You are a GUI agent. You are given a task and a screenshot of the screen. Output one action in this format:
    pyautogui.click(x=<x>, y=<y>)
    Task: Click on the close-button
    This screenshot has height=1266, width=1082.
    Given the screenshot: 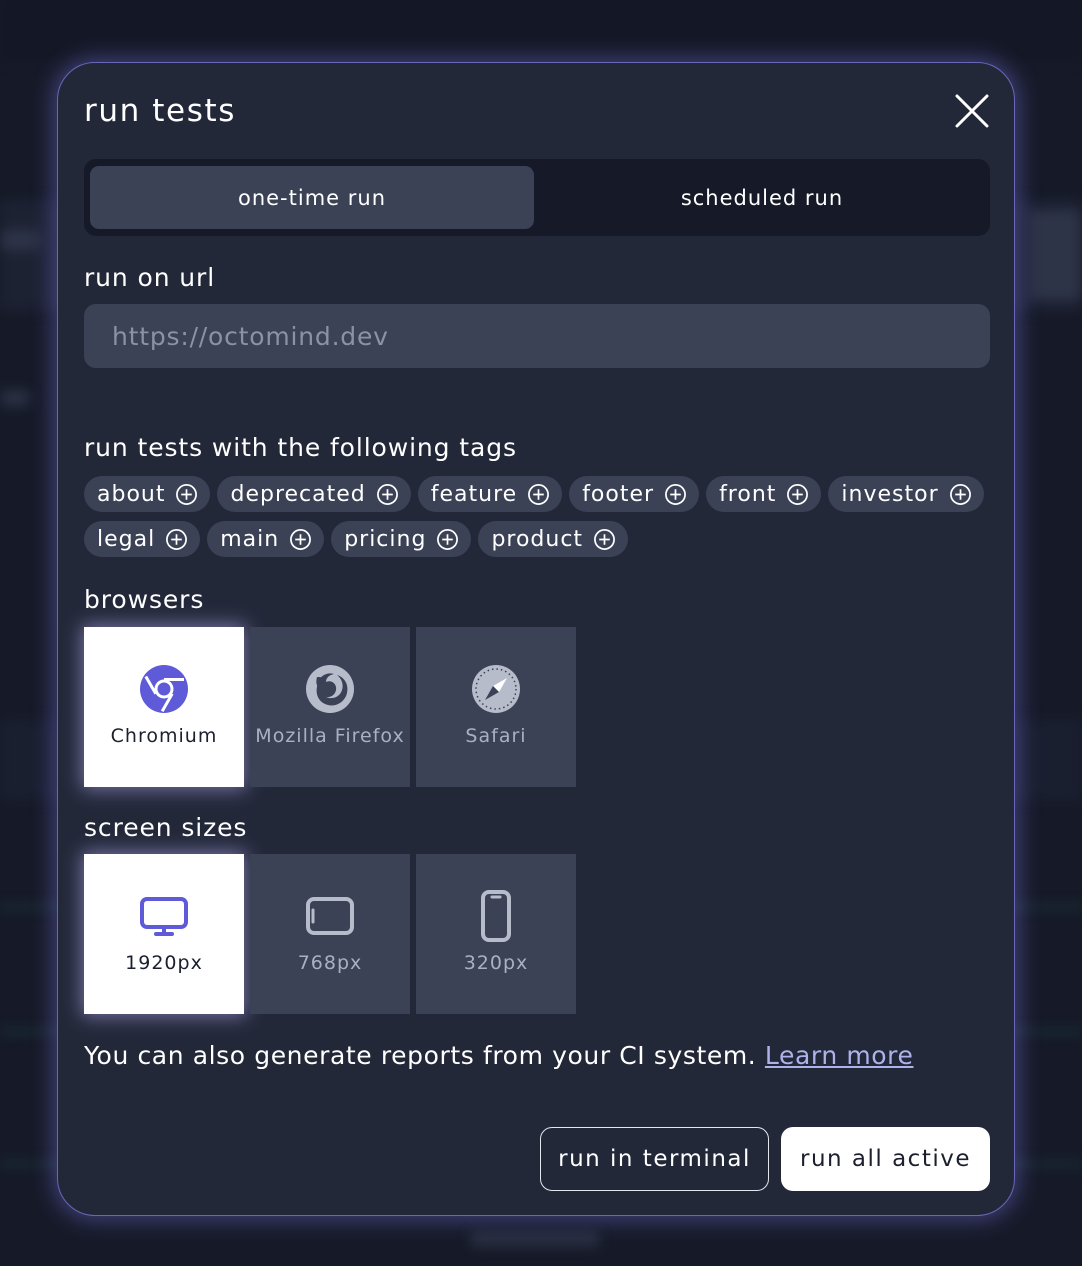 What is the action you would take?
    pyautogui.click(x=972, y=111)
    